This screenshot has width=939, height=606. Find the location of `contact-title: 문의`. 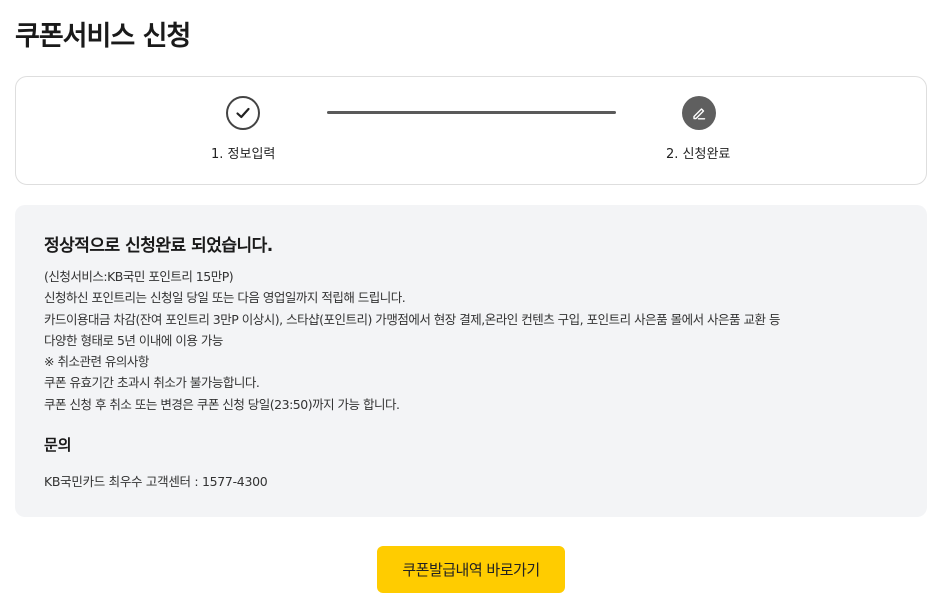

contact-title: 문의 is located at coordinates (58, 445).